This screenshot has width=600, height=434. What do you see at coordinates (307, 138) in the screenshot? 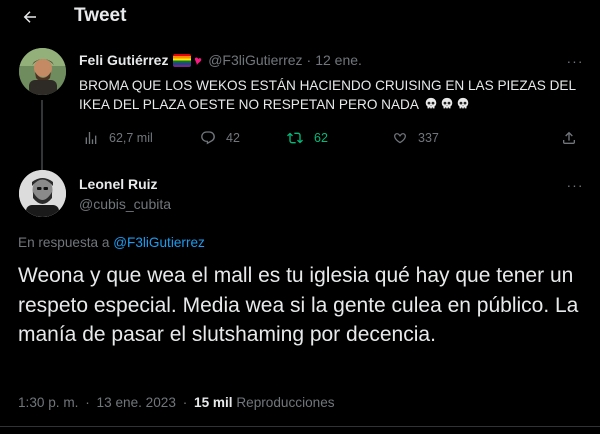
I see `retweet-button: 62` at bounding box center [307, 138].